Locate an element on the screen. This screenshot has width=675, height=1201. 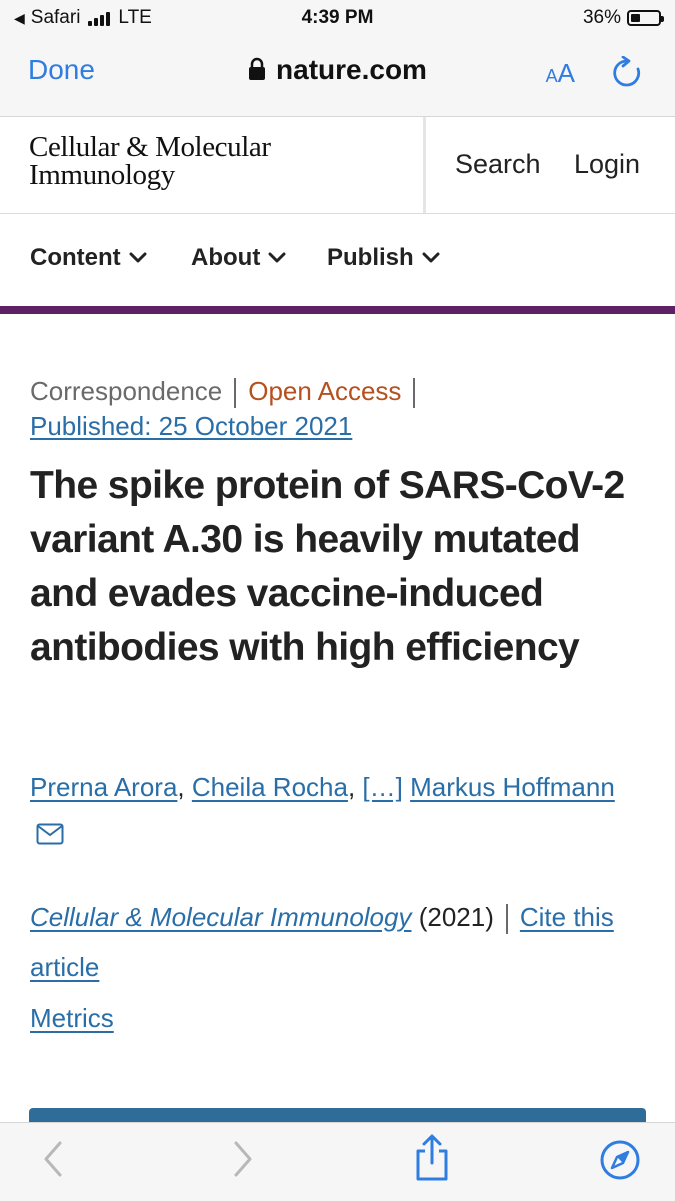
expand-authors-button: […] is located at coordinates (382, 787).